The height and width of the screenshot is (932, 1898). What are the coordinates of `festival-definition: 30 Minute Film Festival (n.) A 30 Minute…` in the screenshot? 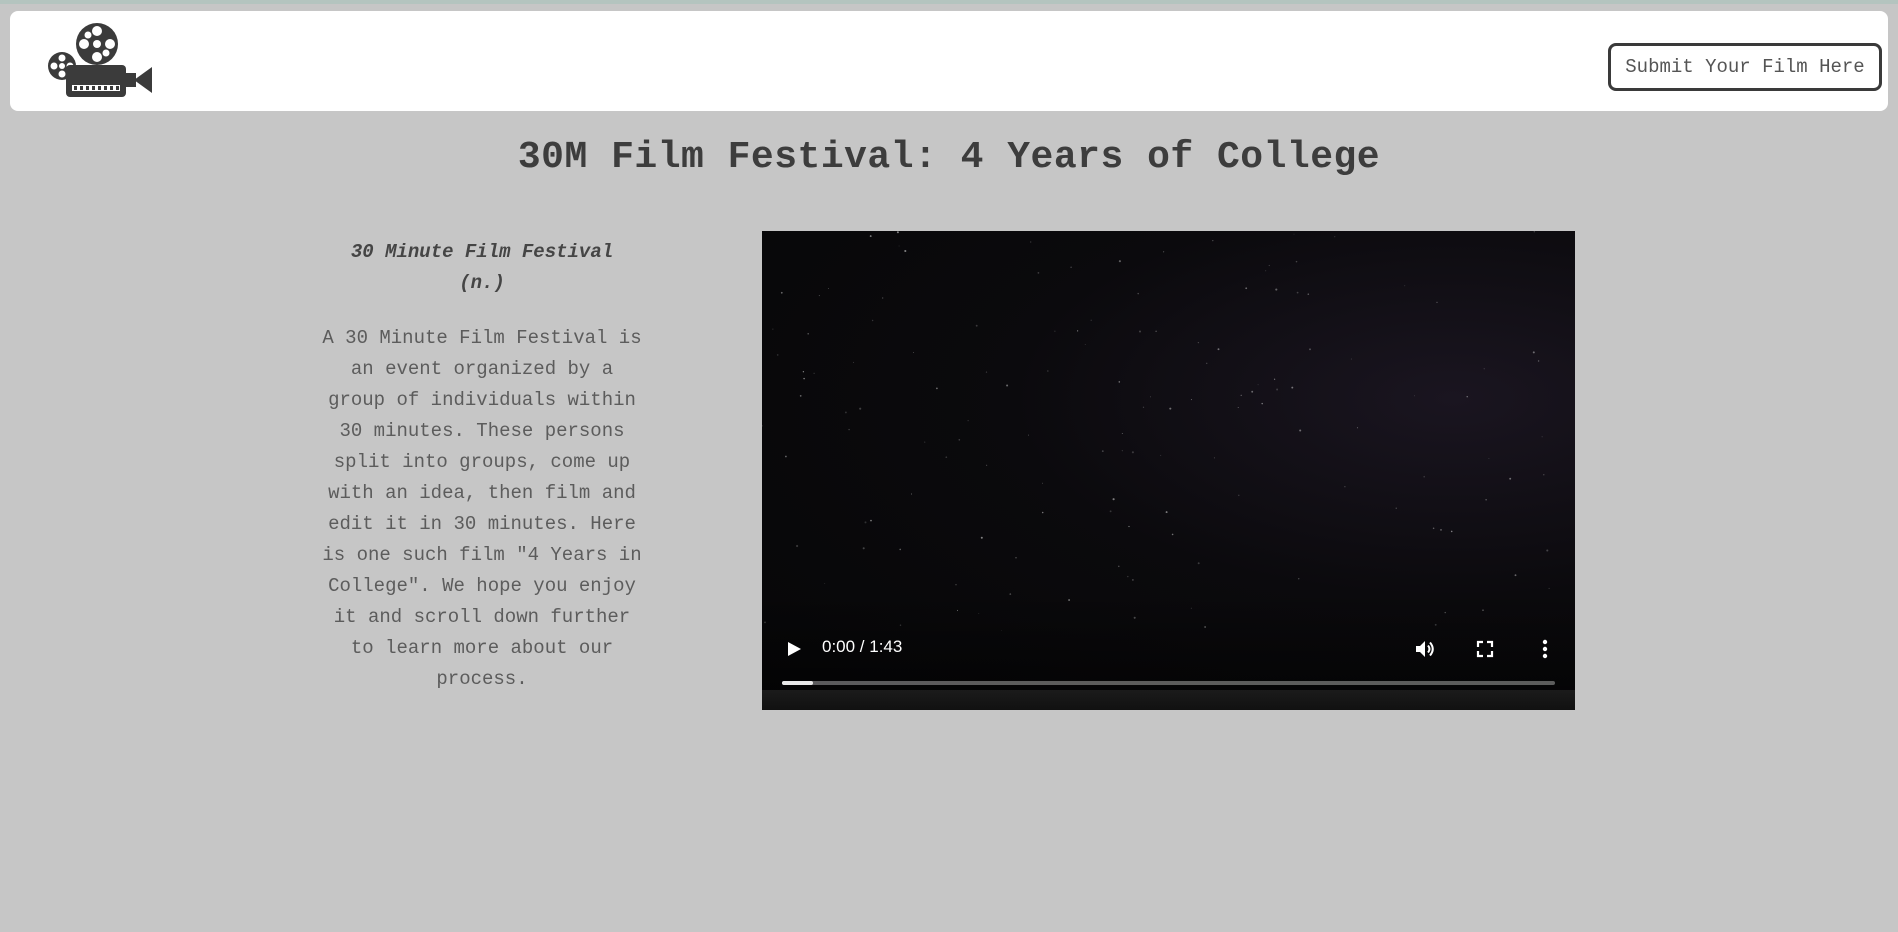 It's located at (482, 466).